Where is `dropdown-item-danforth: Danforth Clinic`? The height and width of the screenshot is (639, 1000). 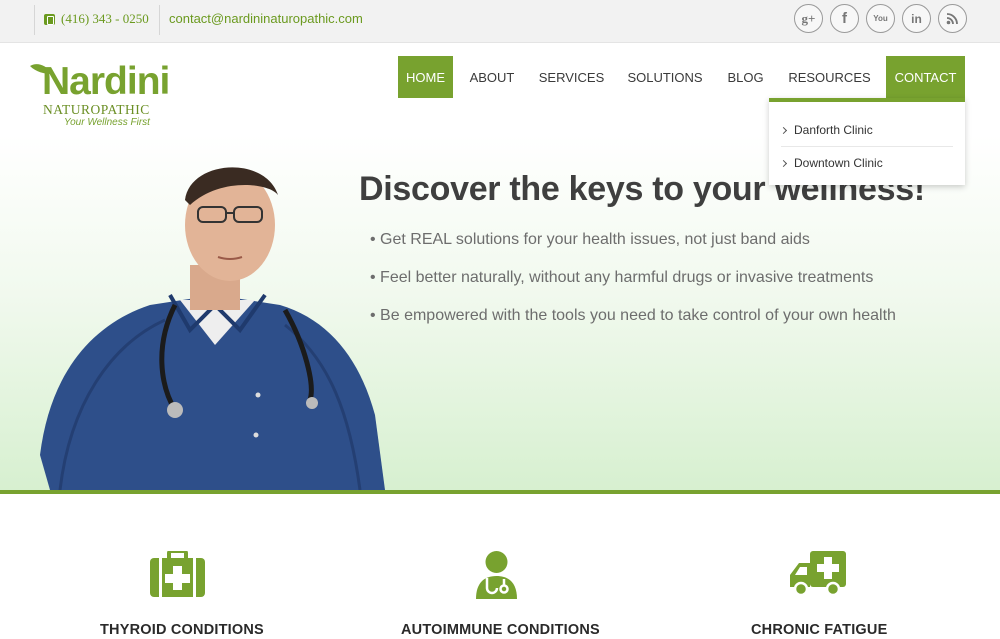
dropdown-item-danforth: Danforth Clinic is located at coordinates (866, 130).